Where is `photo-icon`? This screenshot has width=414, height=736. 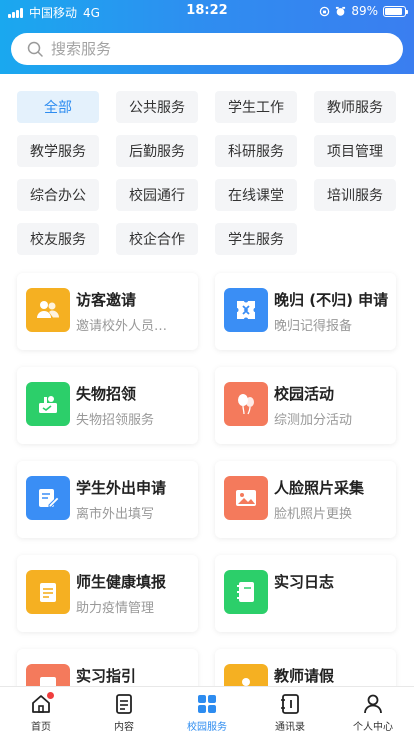 photo-icon is located at coordinates (246, 498).